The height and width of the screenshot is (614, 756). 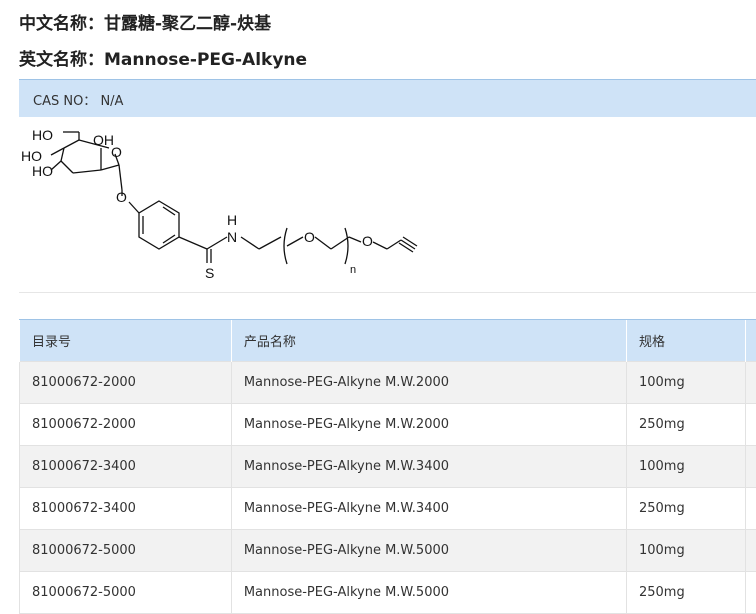 I want to click on cas-bar: CAS NO： N/A, so click(x=387, y=98).